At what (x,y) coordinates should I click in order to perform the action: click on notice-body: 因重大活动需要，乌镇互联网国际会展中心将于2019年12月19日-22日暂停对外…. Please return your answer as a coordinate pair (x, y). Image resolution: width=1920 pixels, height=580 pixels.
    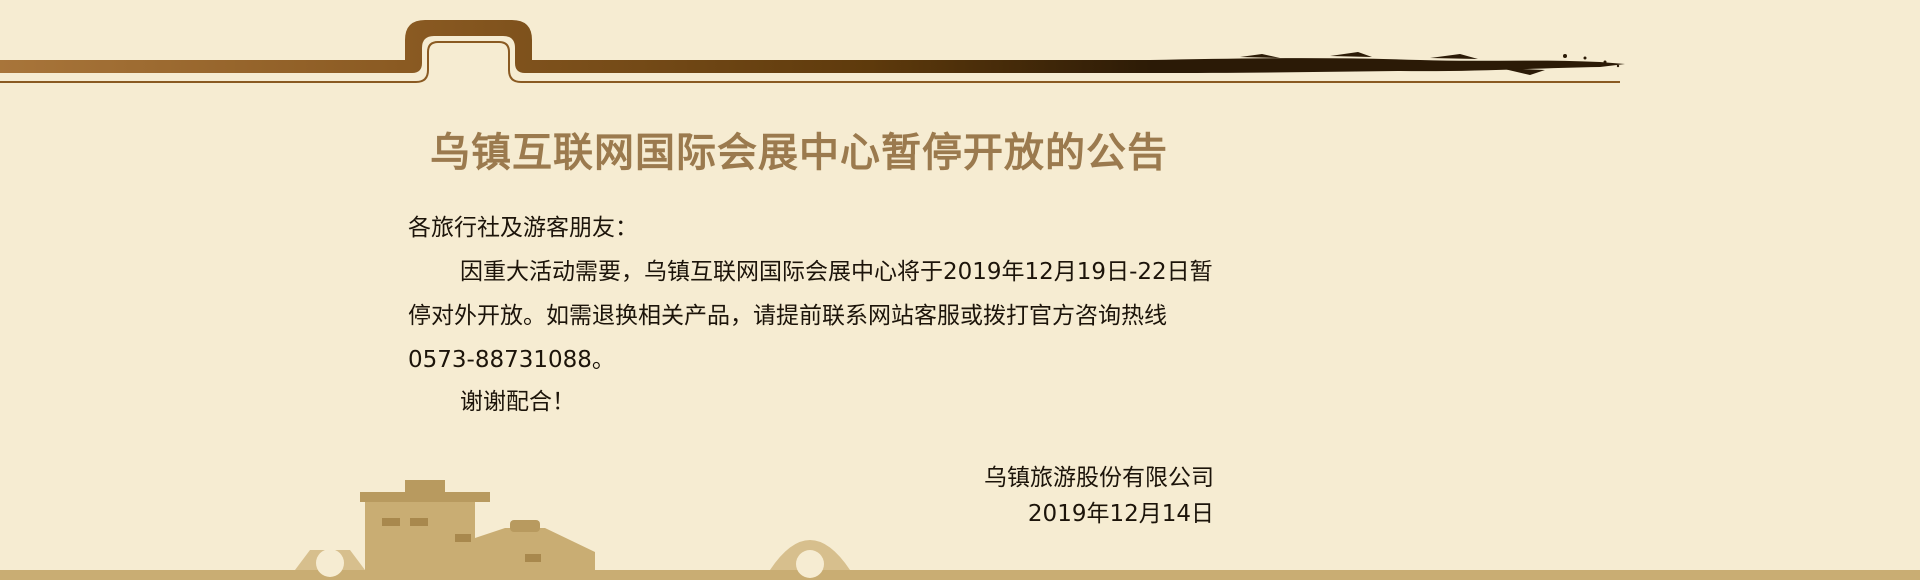
    Looking at the image, I should click on (810, 316).